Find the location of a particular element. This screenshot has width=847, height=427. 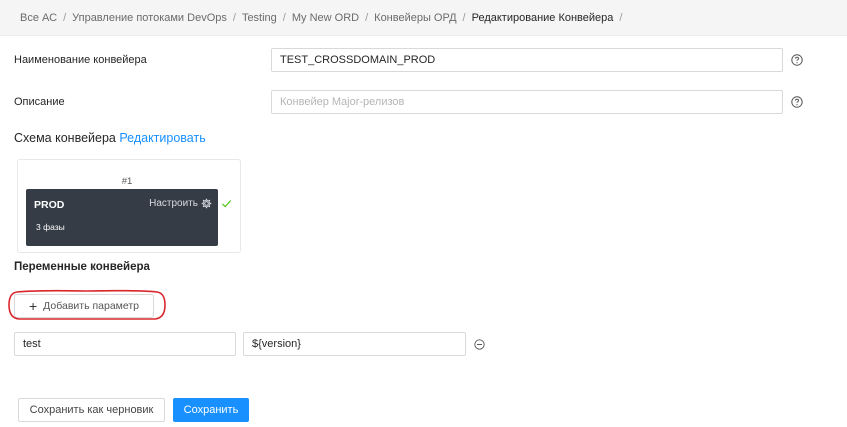

edit-scheme-link: Редактировать is located at coordinates (162, 138).